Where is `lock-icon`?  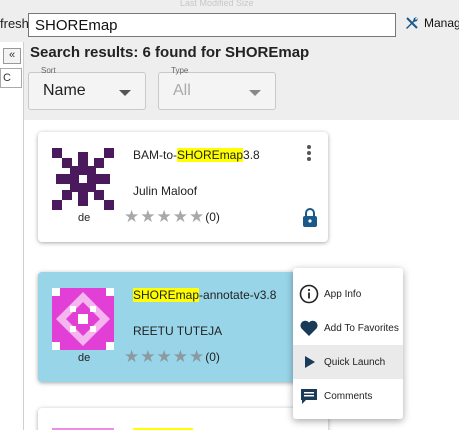 lock-icon is located at coordinates (310, 217).